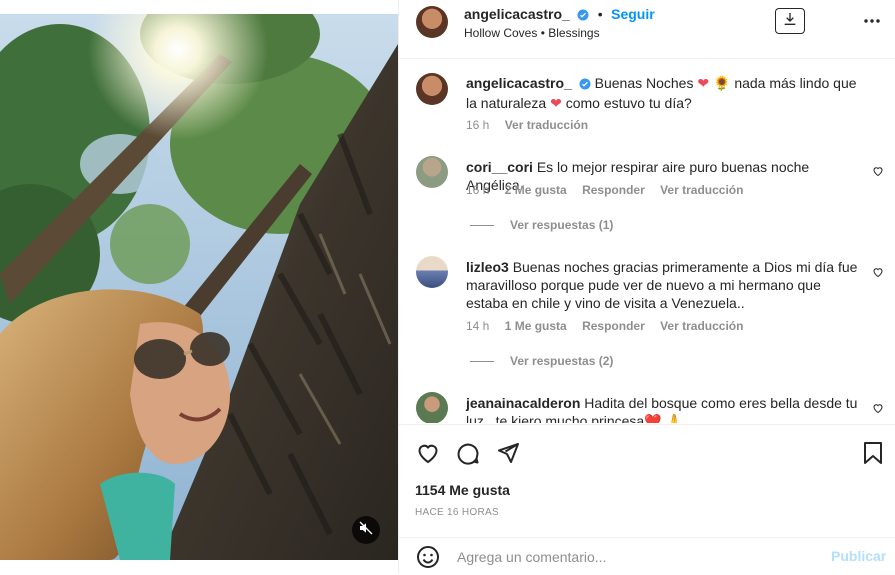 The height and width of the screenshot is (575, 895). Describe the element at coordinates (513, 103) in the screenshot. I see `caption-text-3: naturaleza` at that location.